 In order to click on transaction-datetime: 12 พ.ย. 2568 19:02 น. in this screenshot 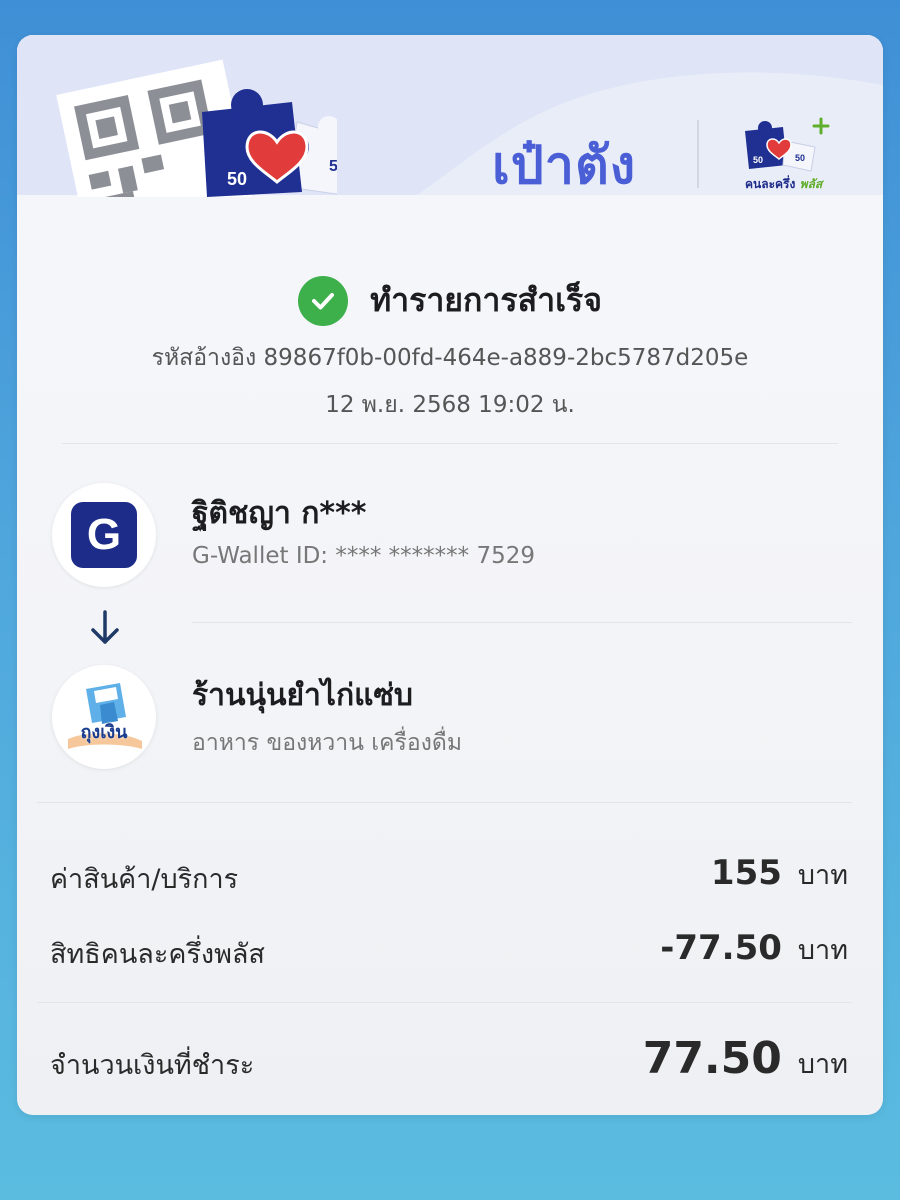, I will do `click(450, 405)`.